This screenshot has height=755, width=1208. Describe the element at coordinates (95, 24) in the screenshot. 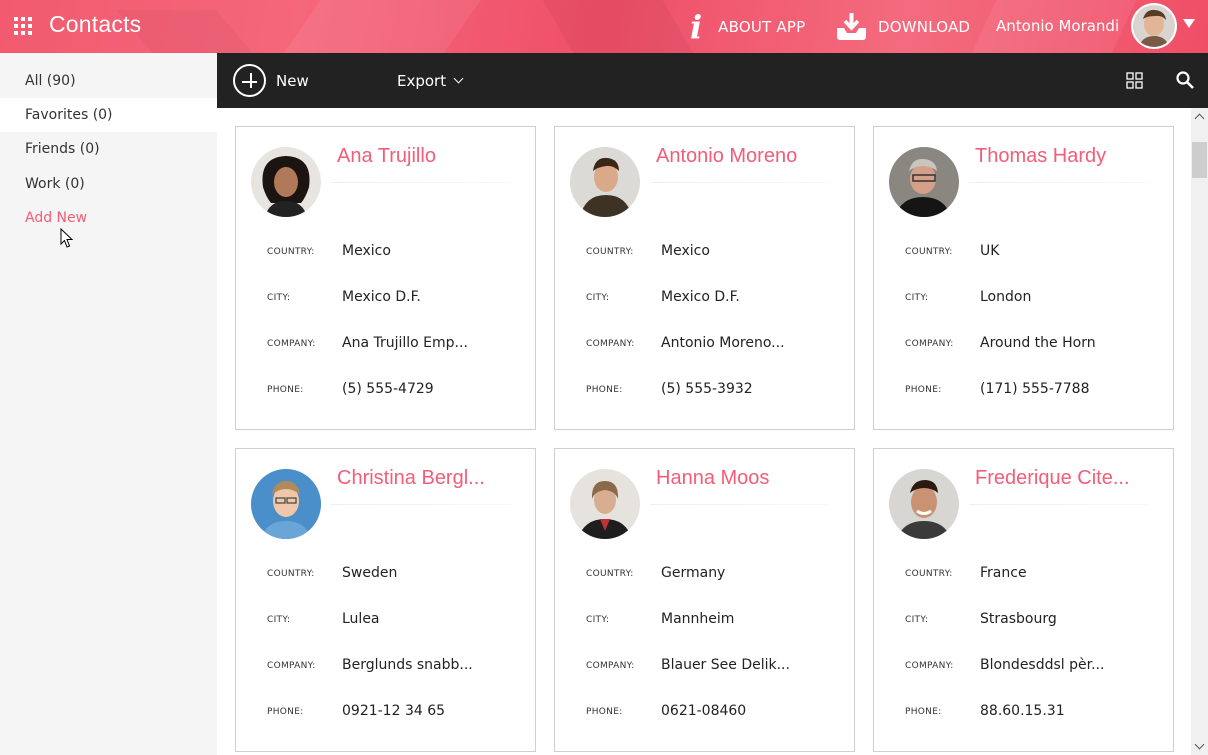

I see `app-title: Contacts` at that location.